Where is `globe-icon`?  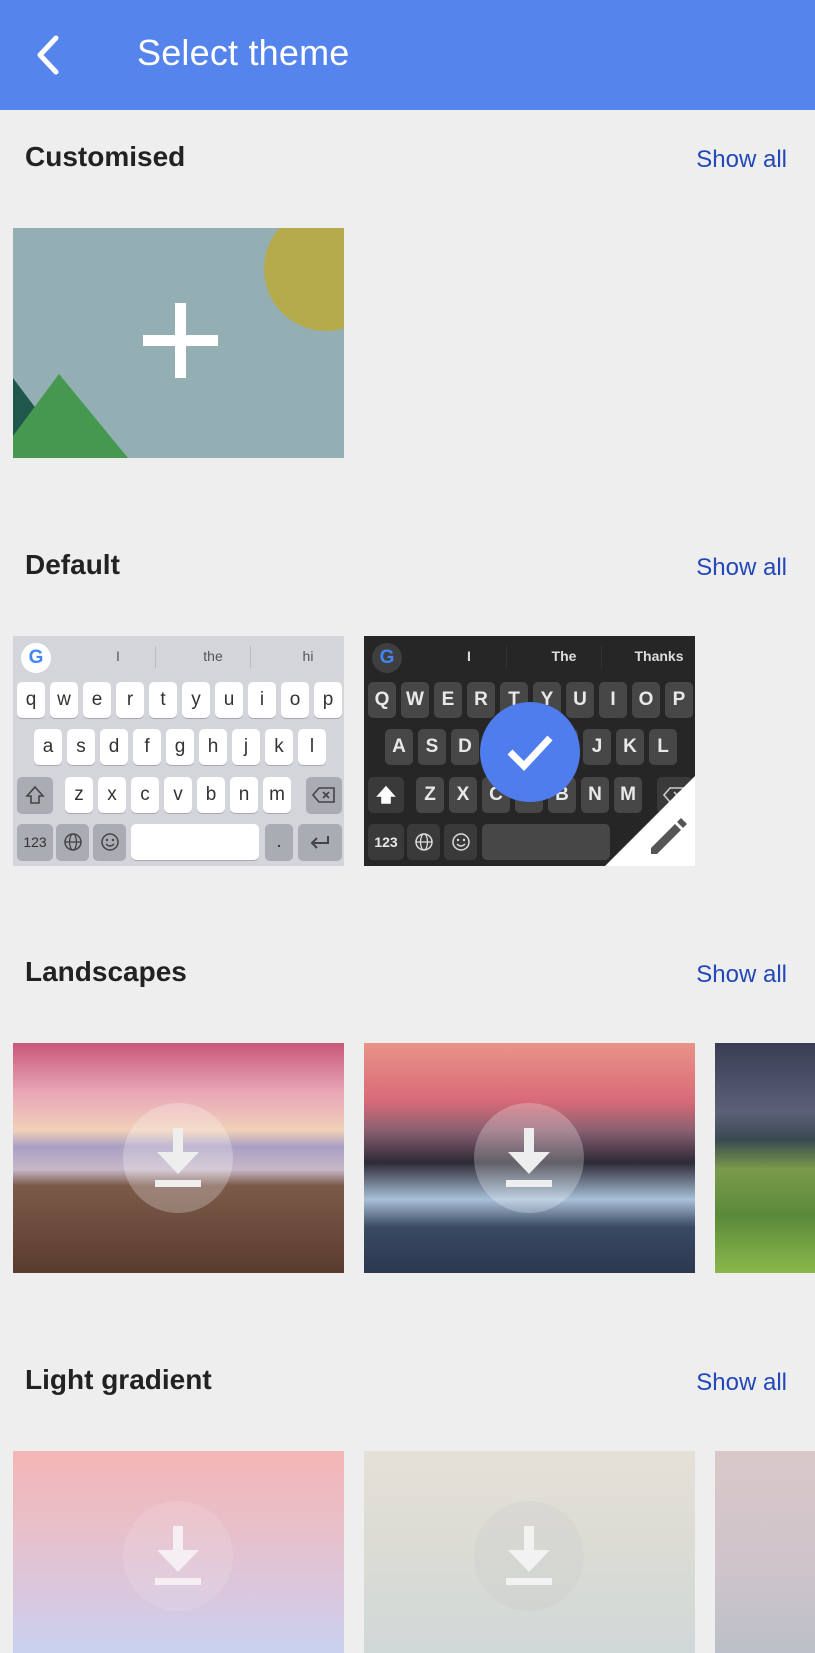 globe-icon is located at coordinates (72, 842).